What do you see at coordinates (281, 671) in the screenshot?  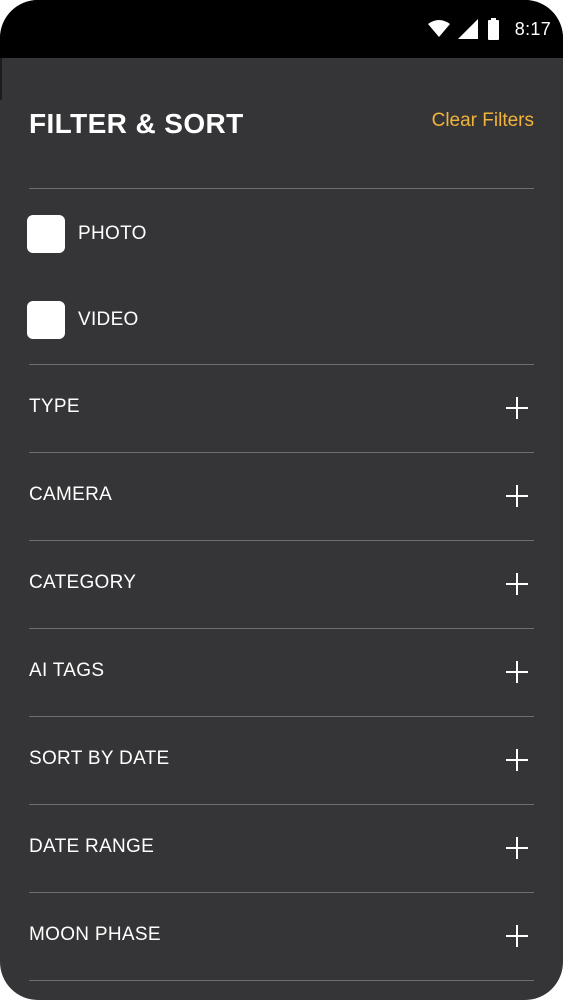 I see `section-ai-tags: AI TAGS` at bounding box center [281, 671].